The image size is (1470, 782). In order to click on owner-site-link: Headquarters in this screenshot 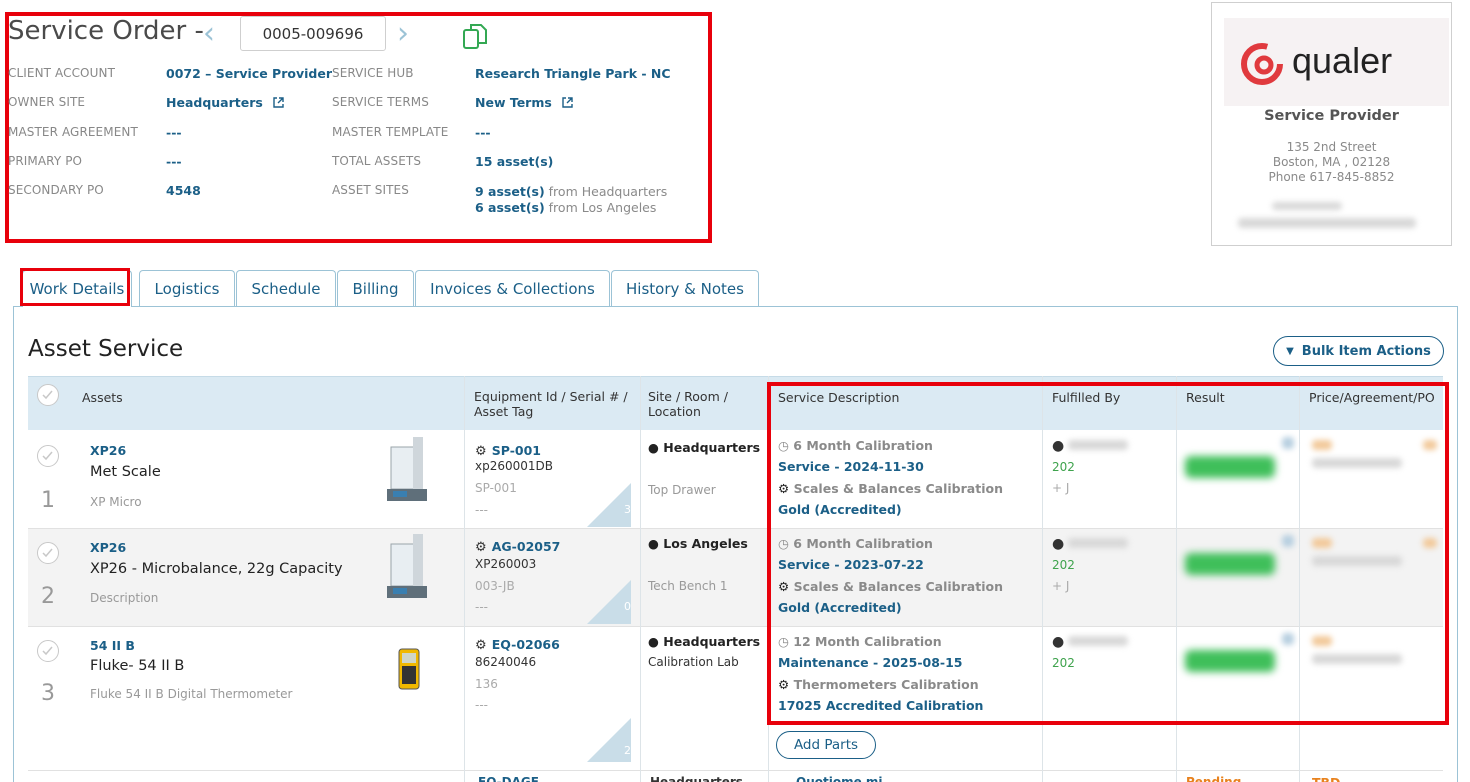, I will do `click(225, 102)`.